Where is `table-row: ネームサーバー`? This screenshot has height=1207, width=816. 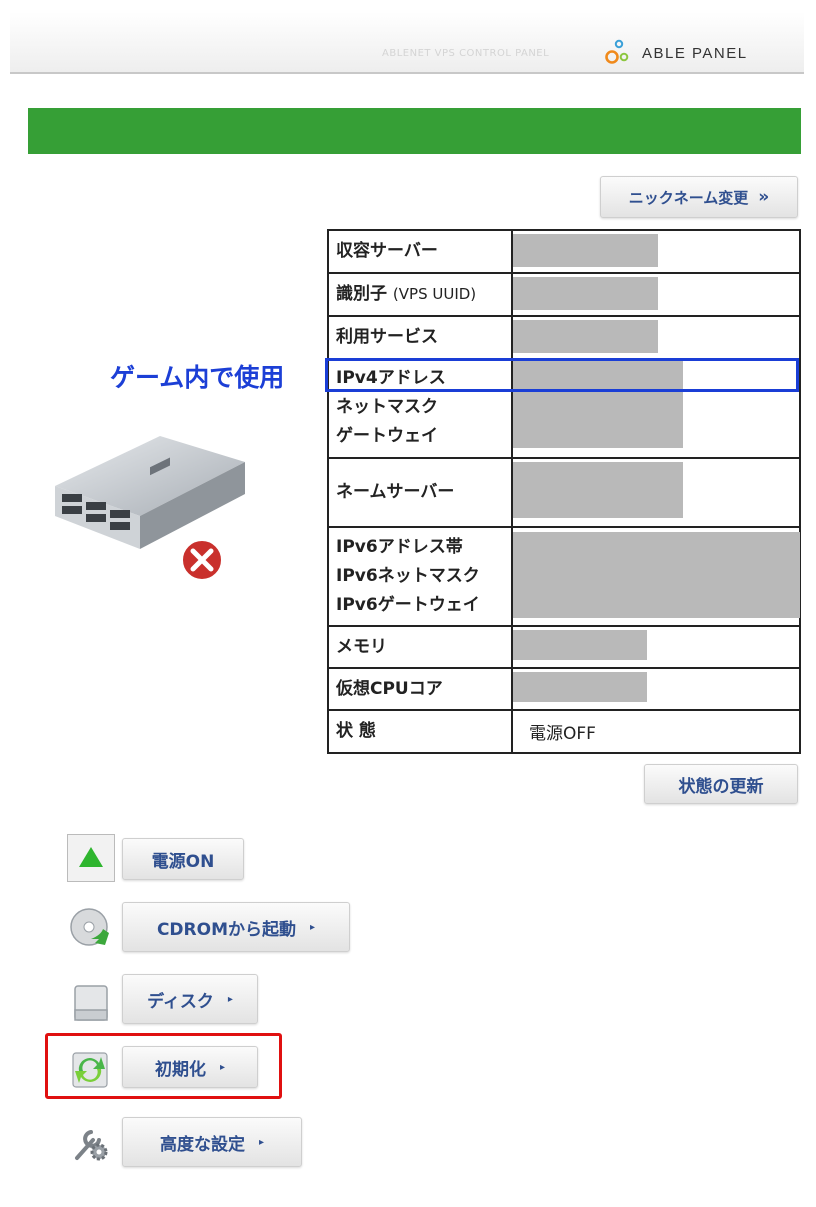 table-row: ネームサーバー is located at coordinates (564, 492).